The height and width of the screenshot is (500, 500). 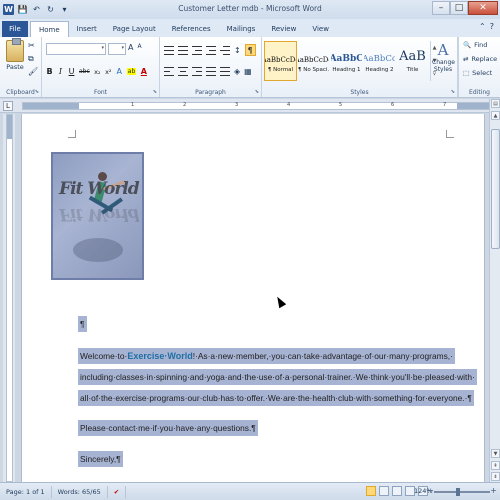 I want to click on word-count: Words: 65/65, so click(x=80, y=491).